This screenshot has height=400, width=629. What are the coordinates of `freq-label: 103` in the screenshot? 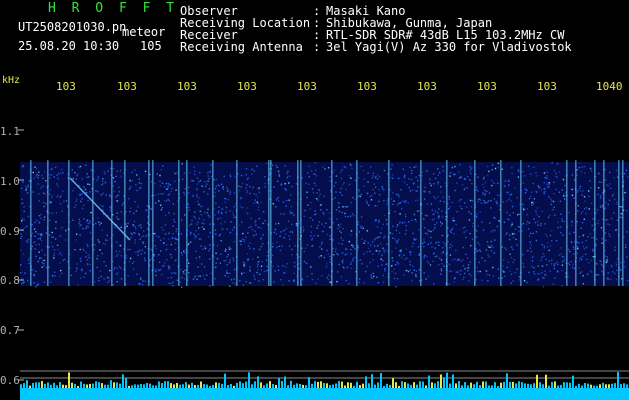 It's located at (127, 86).